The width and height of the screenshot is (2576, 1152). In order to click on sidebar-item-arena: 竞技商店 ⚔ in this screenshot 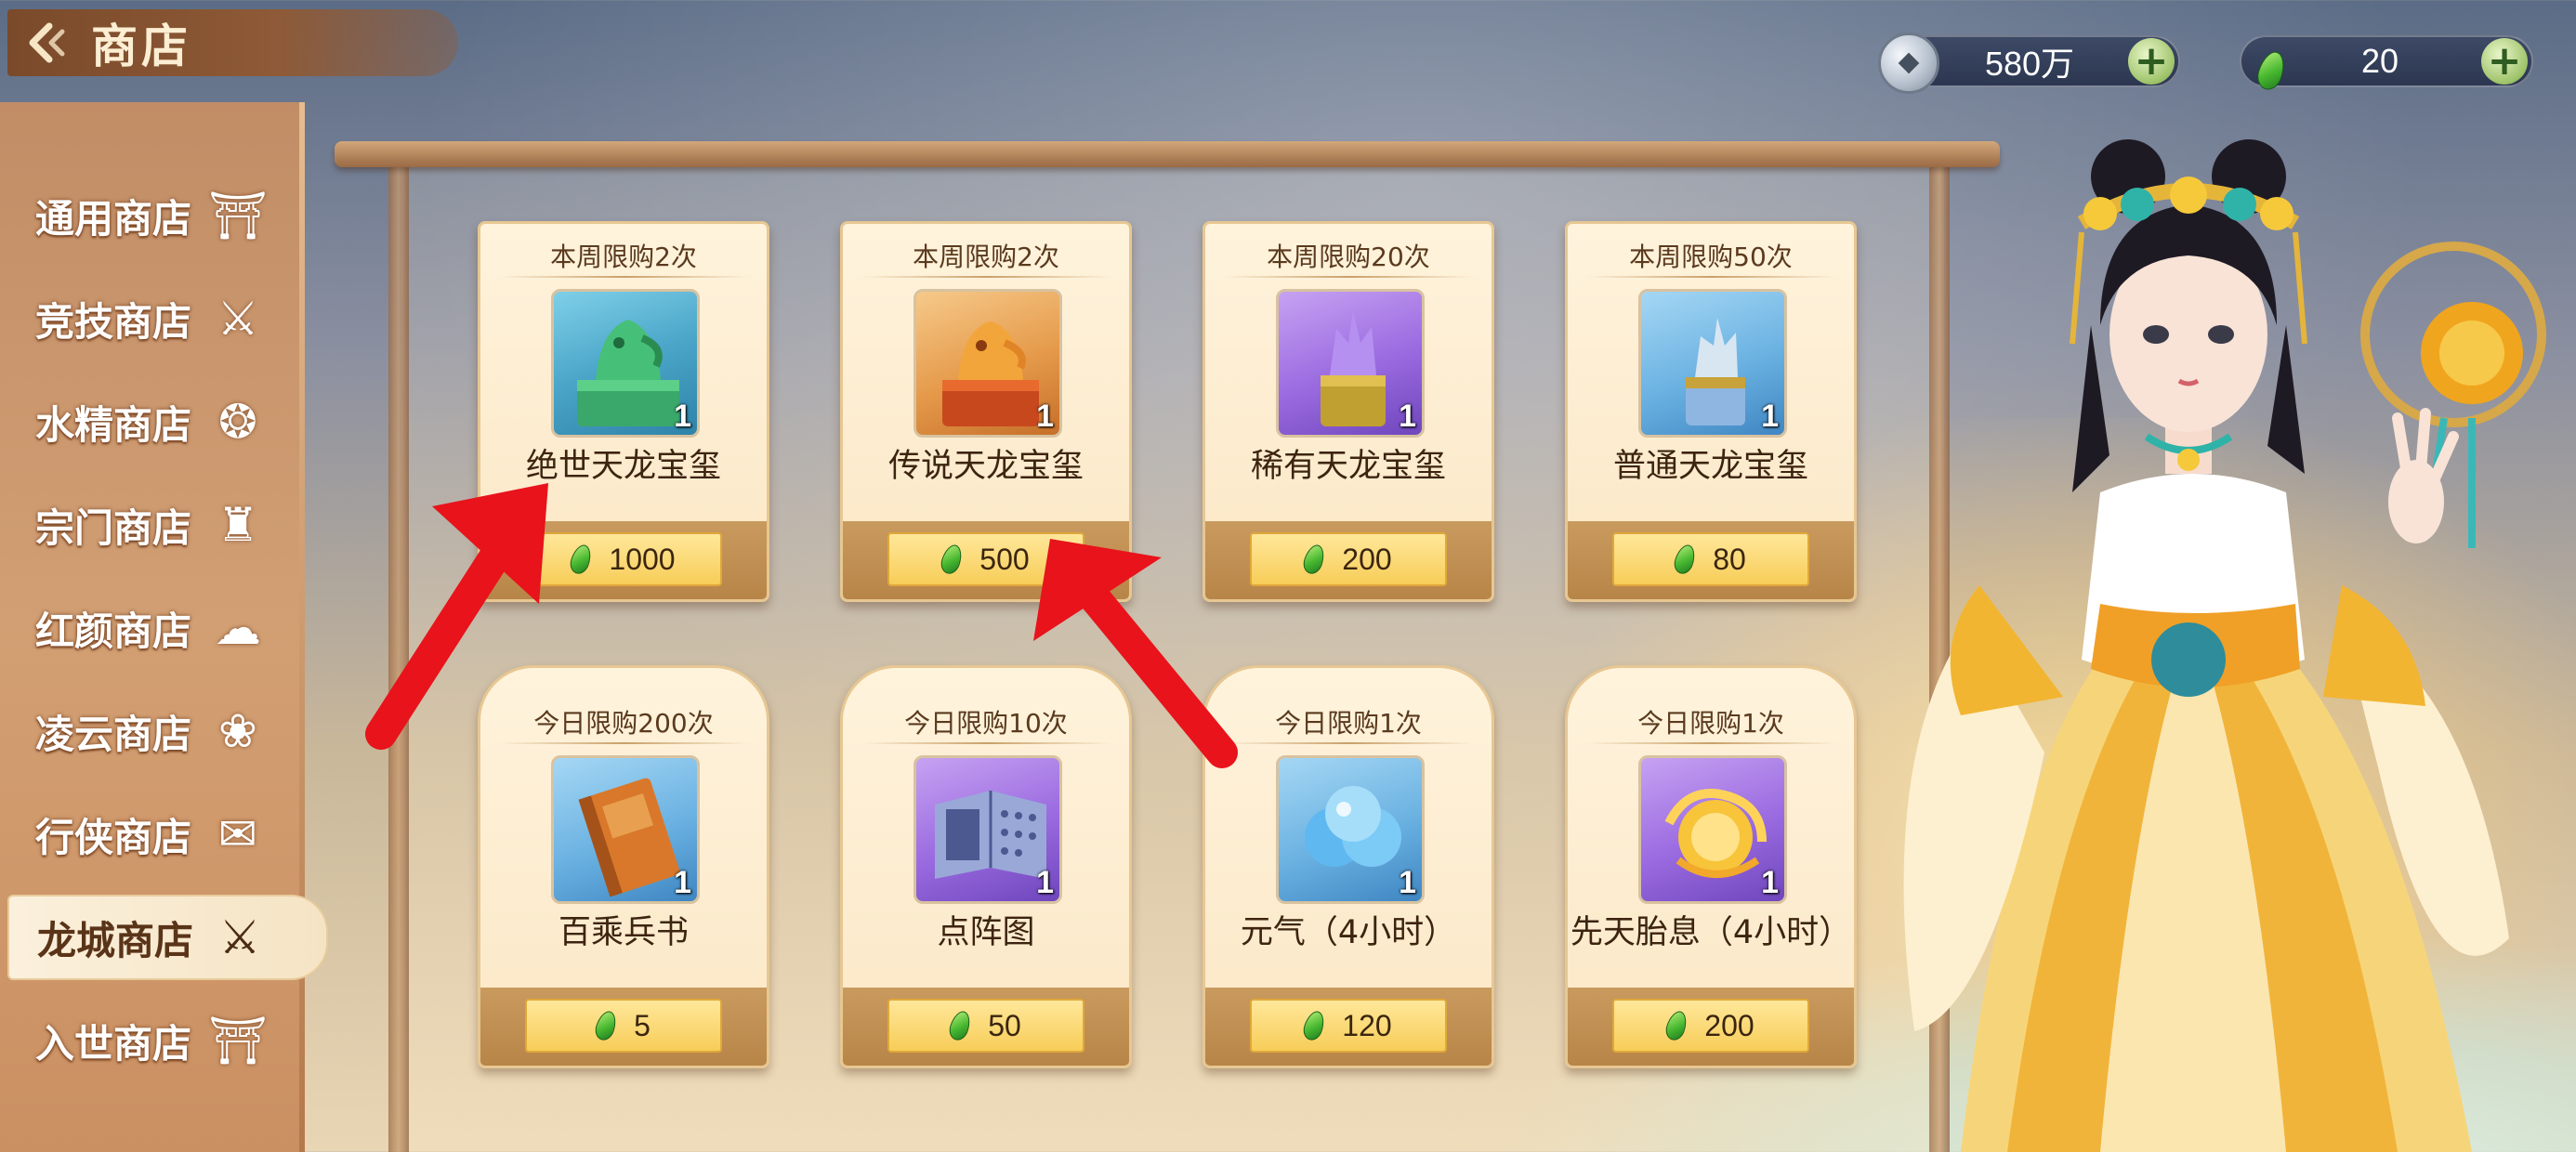, I will do `click(167, 318)`.